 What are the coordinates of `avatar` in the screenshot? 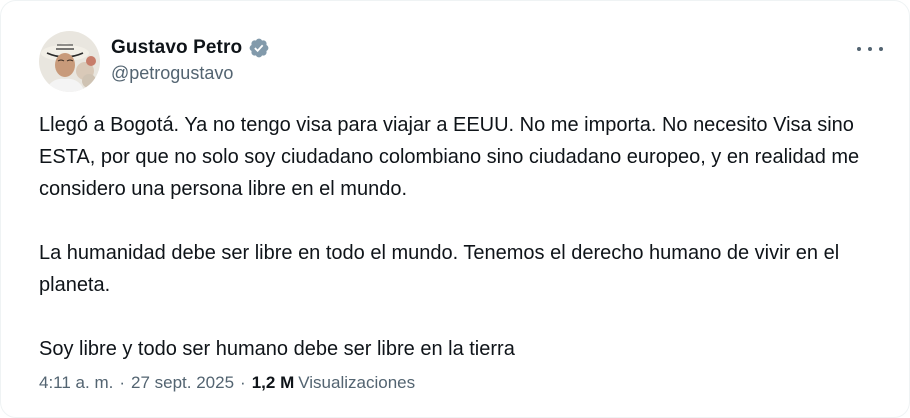 It's located at (69, 61).